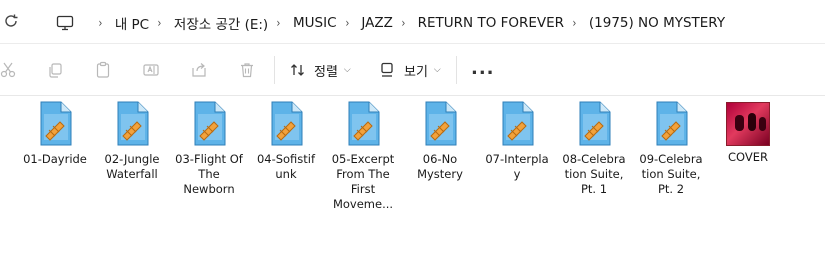  I want to click on refresh-icon, so click(12, 22).